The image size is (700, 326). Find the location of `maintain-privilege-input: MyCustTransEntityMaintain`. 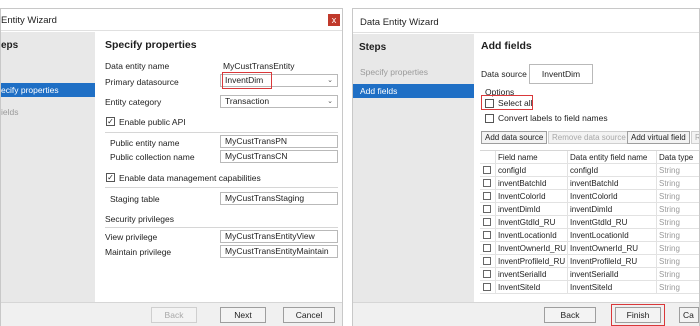

maintain-privilege-input: MyCustTransEntityMaintain is located at coordinates (279, 251).